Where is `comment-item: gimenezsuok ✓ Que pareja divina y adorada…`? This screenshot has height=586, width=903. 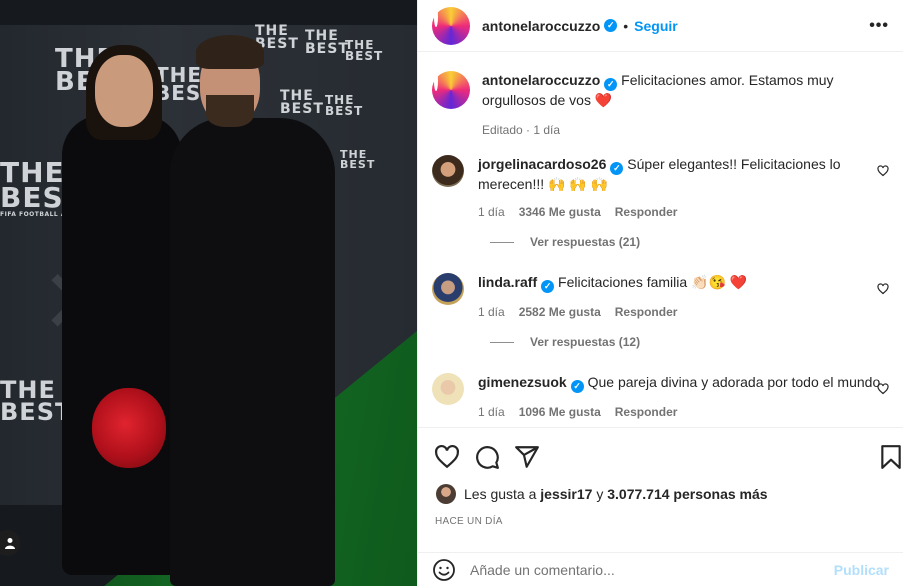
comment-item: gimenezsuok ✓ Que pareja divina y adorada… is located at coordinates (662, 397).